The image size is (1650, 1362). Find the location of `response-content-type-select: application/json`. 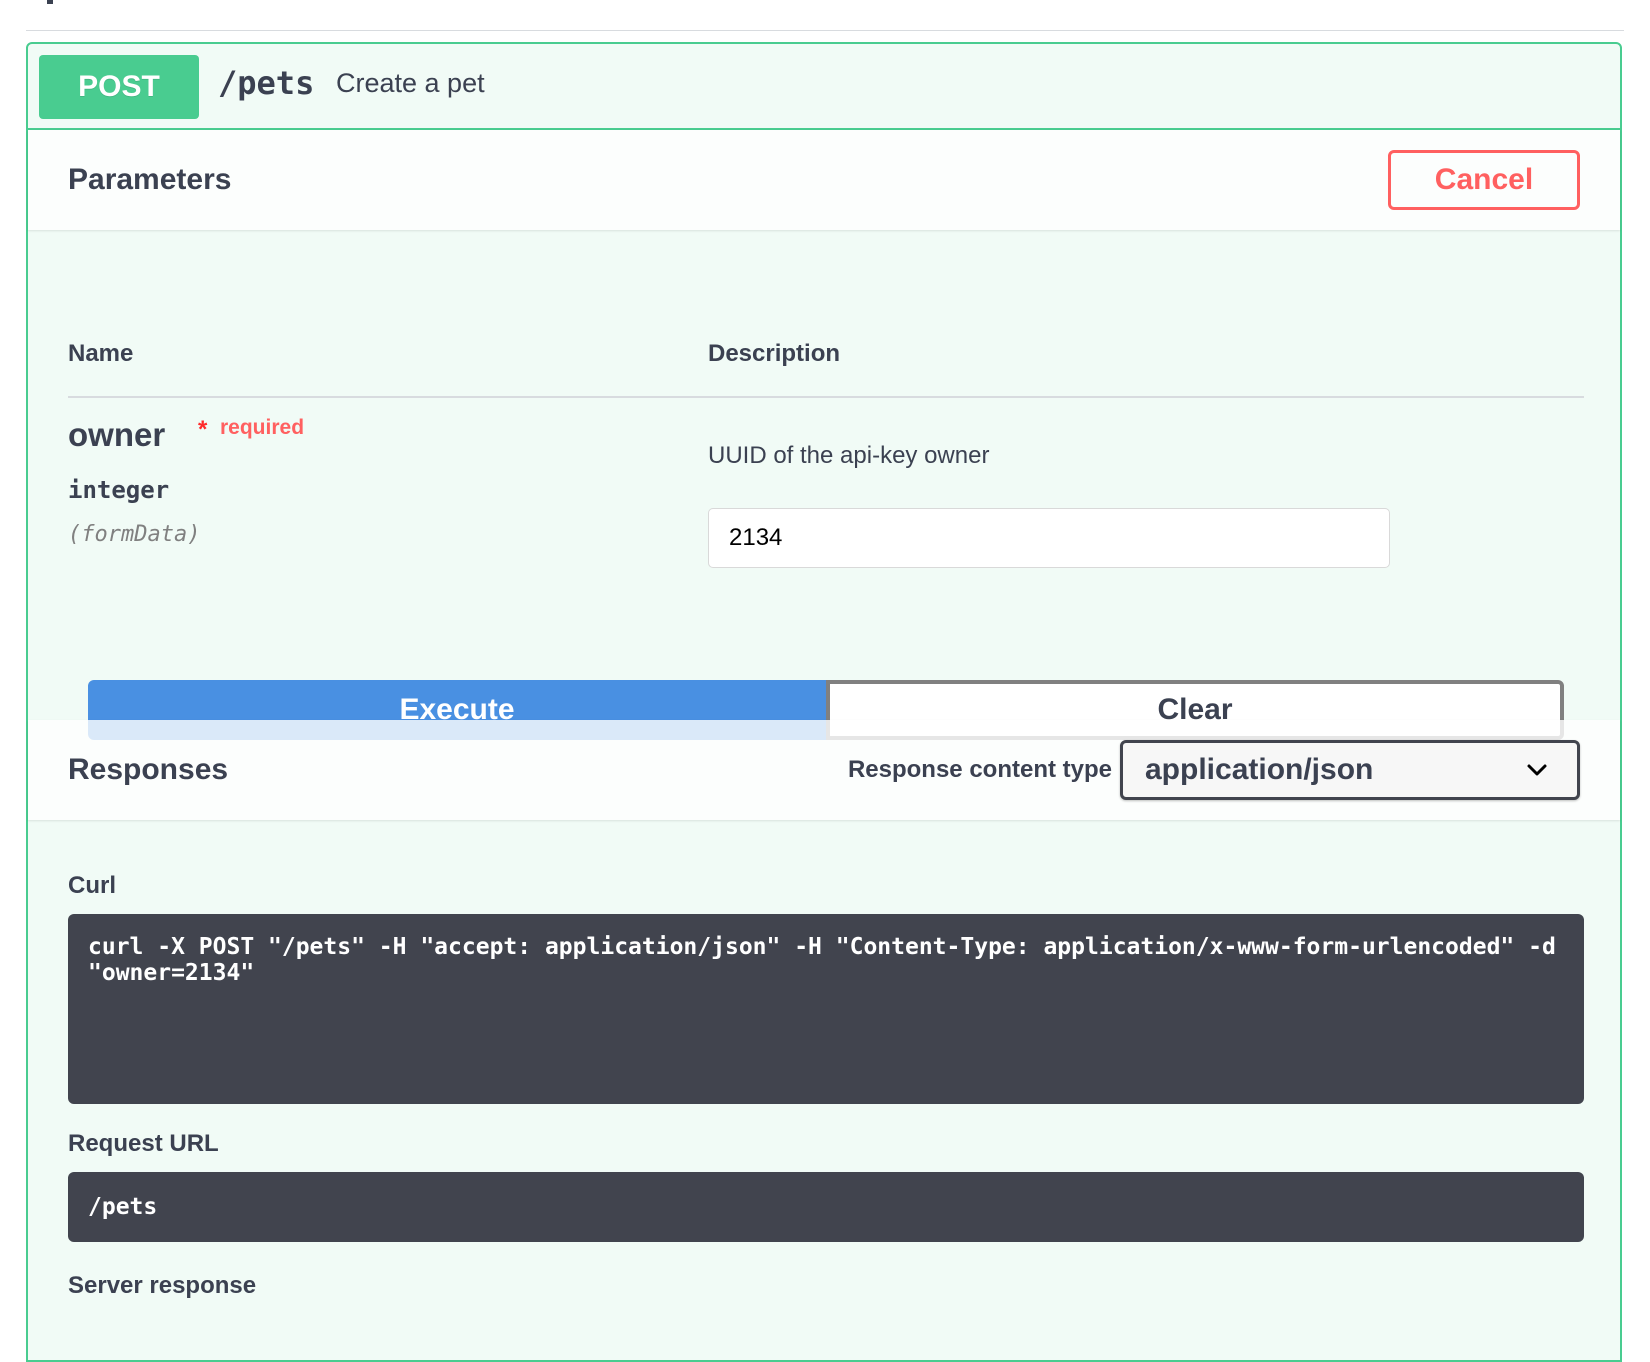

response-content-type-select: application/json is located at coordinates (1350, 770).